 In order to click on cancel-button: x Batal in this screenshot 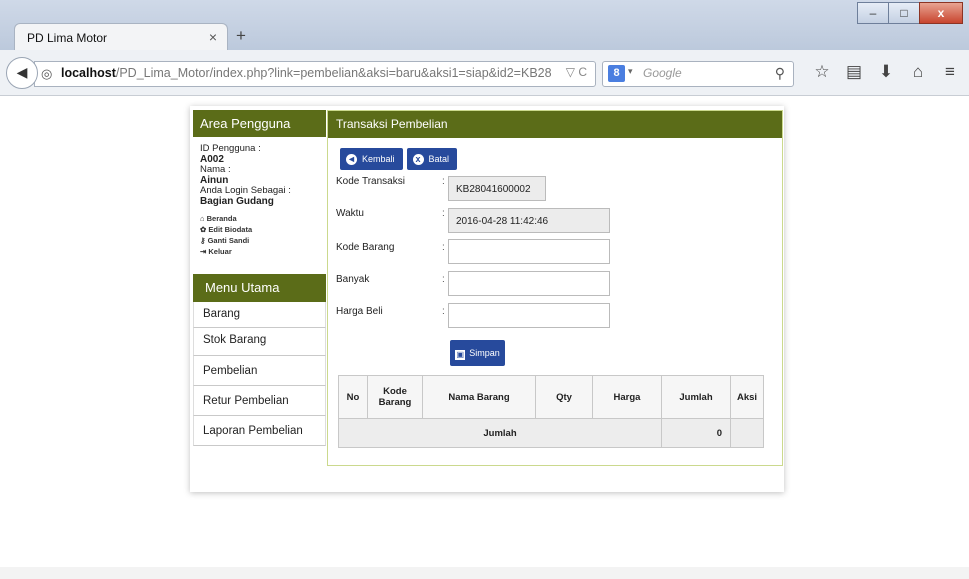, I will do `click(432, 159)`.